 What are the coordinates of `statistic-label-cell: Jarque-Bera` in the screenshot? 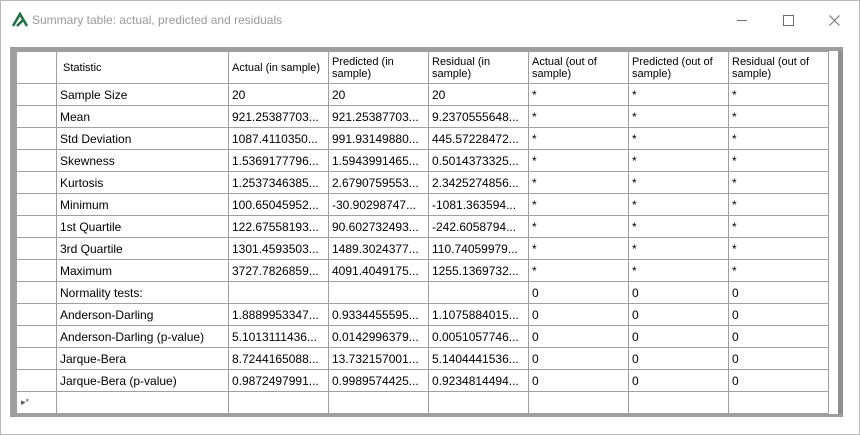 It's located at (142, 358).